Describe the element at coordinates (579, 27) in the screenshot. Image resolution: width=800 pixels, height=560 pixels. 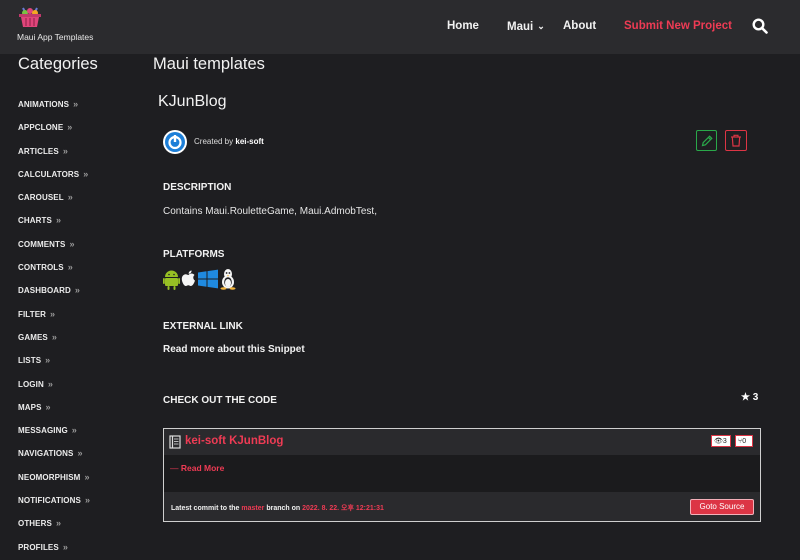
I see `nav-about: About` at that location.